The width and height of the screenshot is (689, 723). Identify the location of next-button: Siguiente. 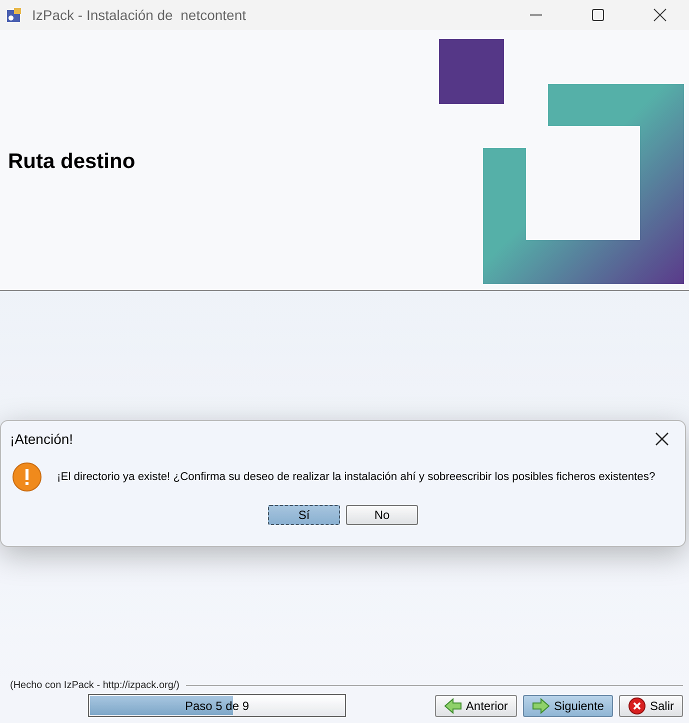
(567, 705).